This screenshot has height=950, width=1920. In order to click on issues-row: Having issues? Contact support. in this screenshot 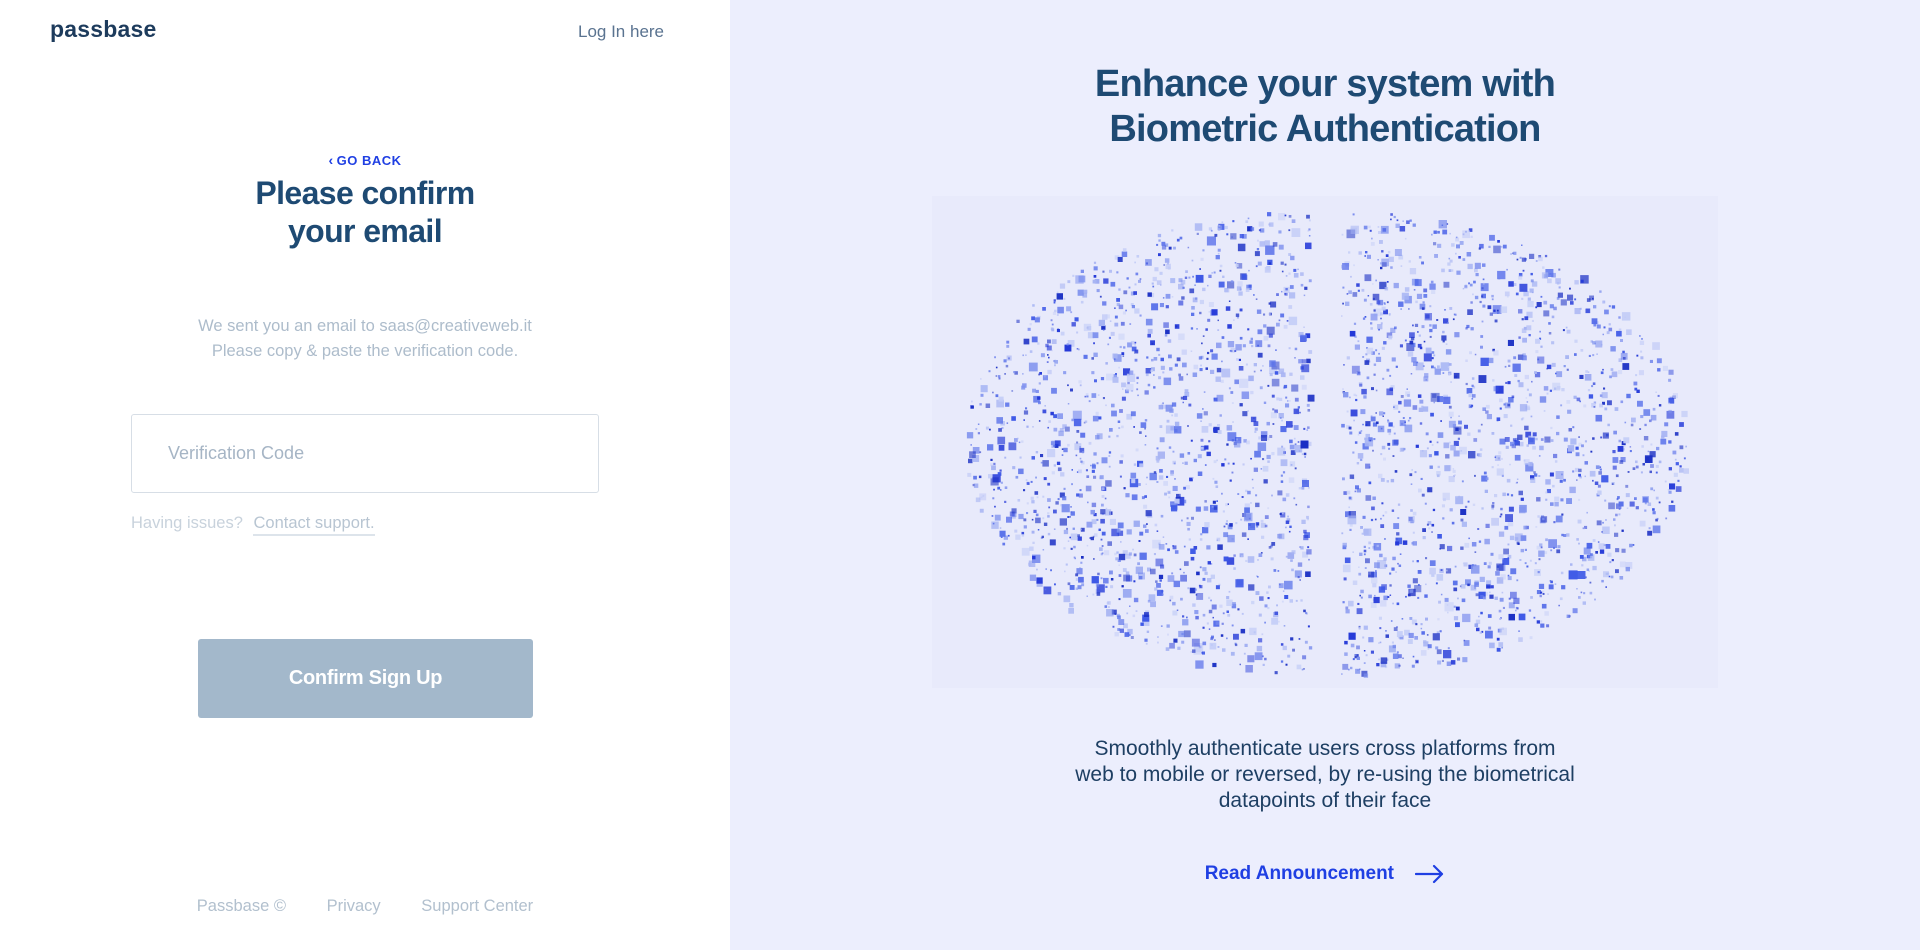, I will do `click(253, 525)`.